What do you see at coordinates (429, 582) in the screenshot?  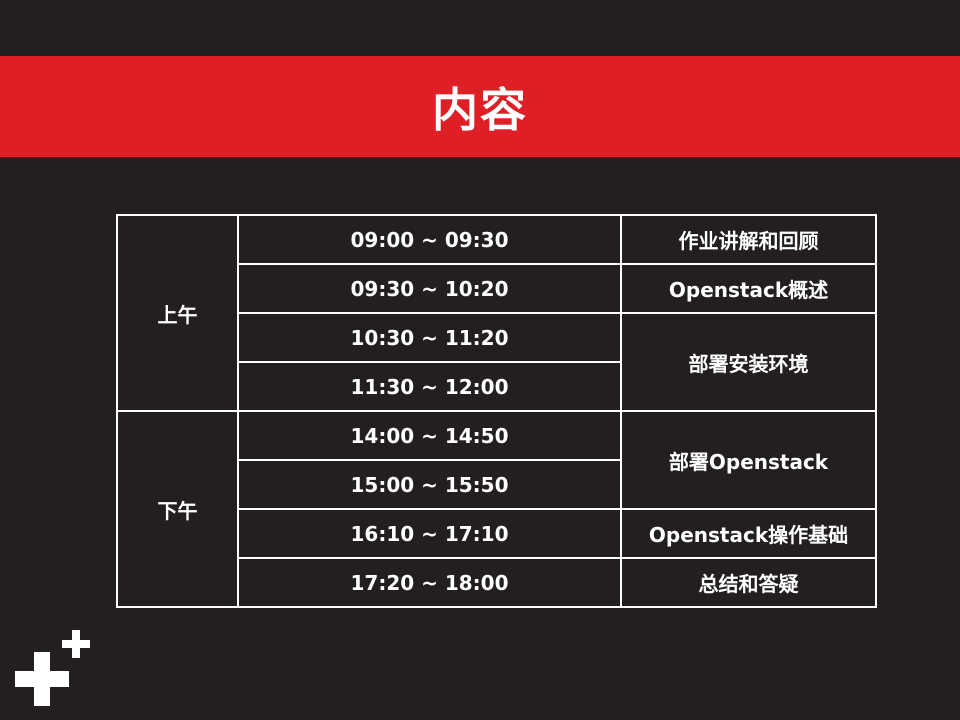 I see `time-cell: 17:20 ~ 18:00` at bounding box center [429, 582].